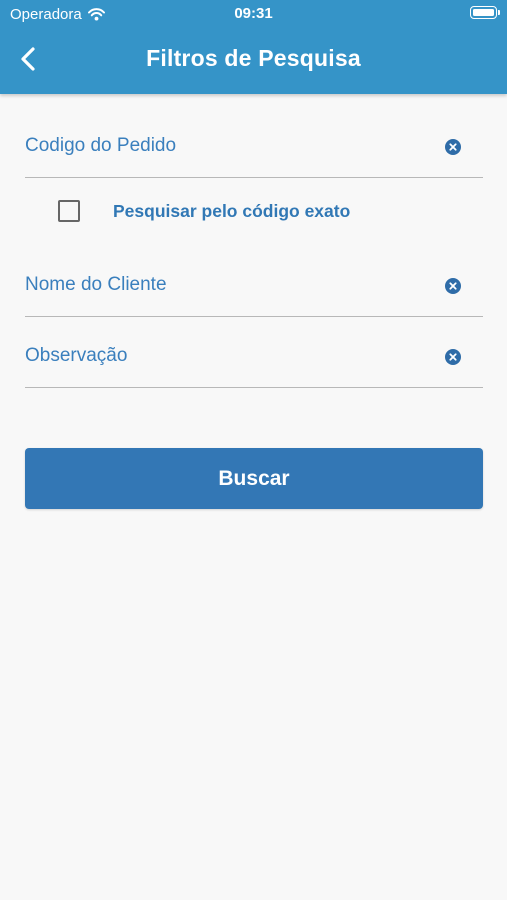 This screenshot has height=900, width=507. Describe the element at coordinates (69, 211) in the screenshot. I see `exact-code-checkbox` at that location.